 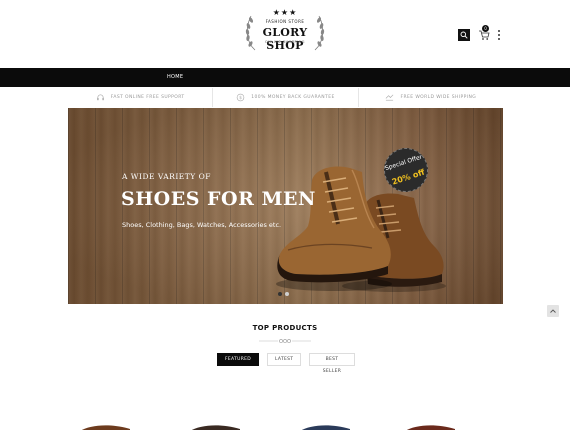 I want to click on feature-shipping-label: FREE WORLD WIDE SHIPPING, so click(x=438, y=97).